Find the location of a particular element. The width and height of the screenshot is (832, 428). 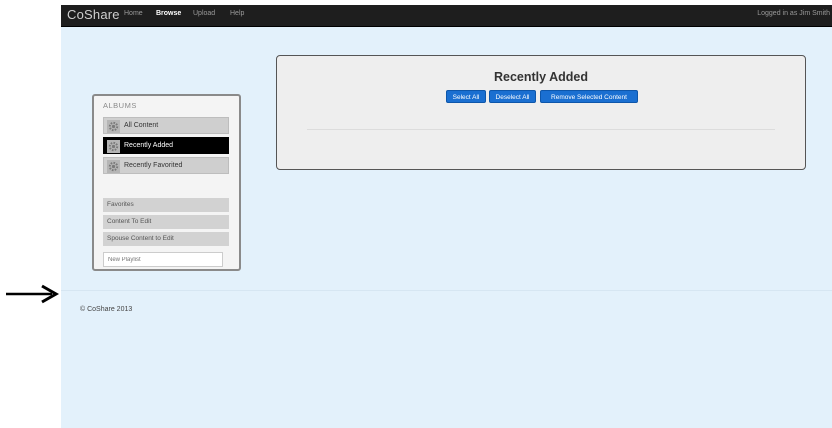

album-label: All Content is located at coordinates (141, 125).